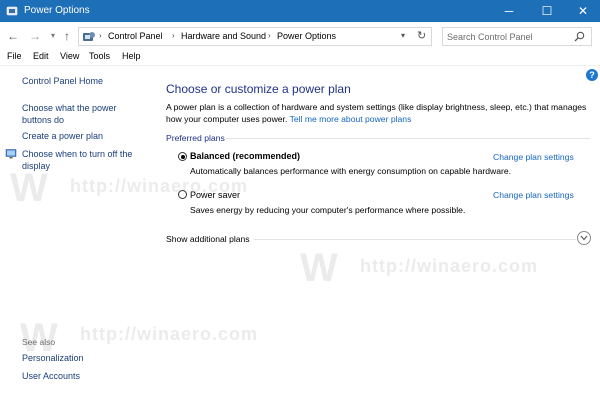 The image size is (600, 395). Describe the element at coordinates (215, 195) in the screenshot. I see `plan-name-power-saver: Power saver` at that location.